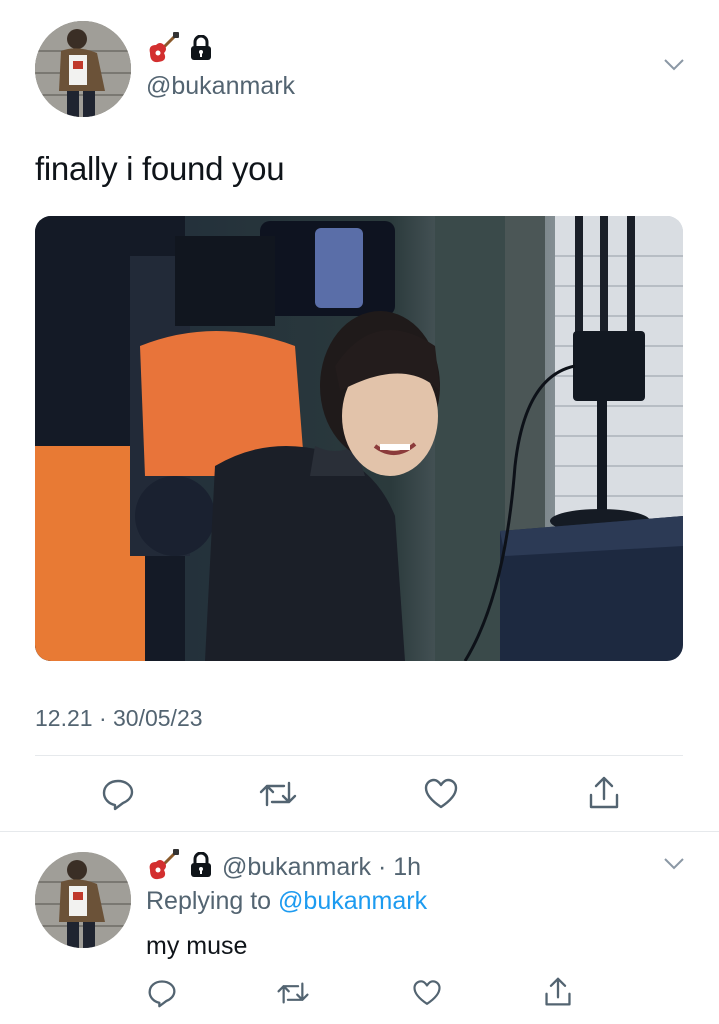  What do you see at coordinates (321, 867) in the screenshot?
I see `reply-handle-time: @bukanmark · 1h` at bounding box center [321, 867].